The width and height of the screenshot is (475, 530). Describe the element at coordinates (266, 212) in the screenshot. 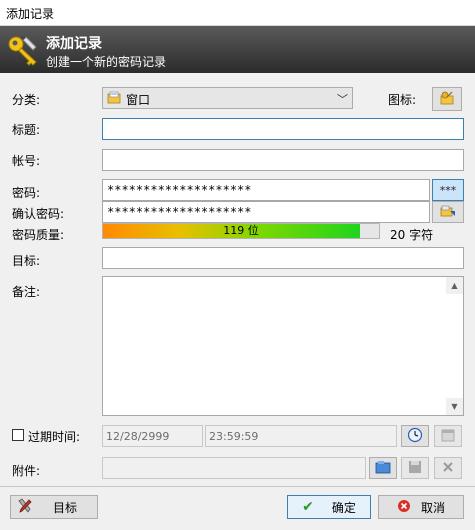

I see `repeat-password-input: ********************` at that location.